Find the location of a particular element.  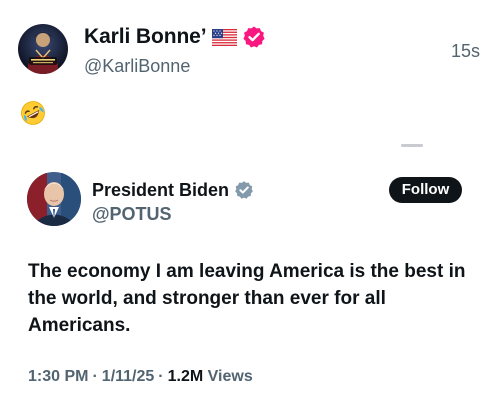

quoted-avatar-image is located at coordinates (54, 199).